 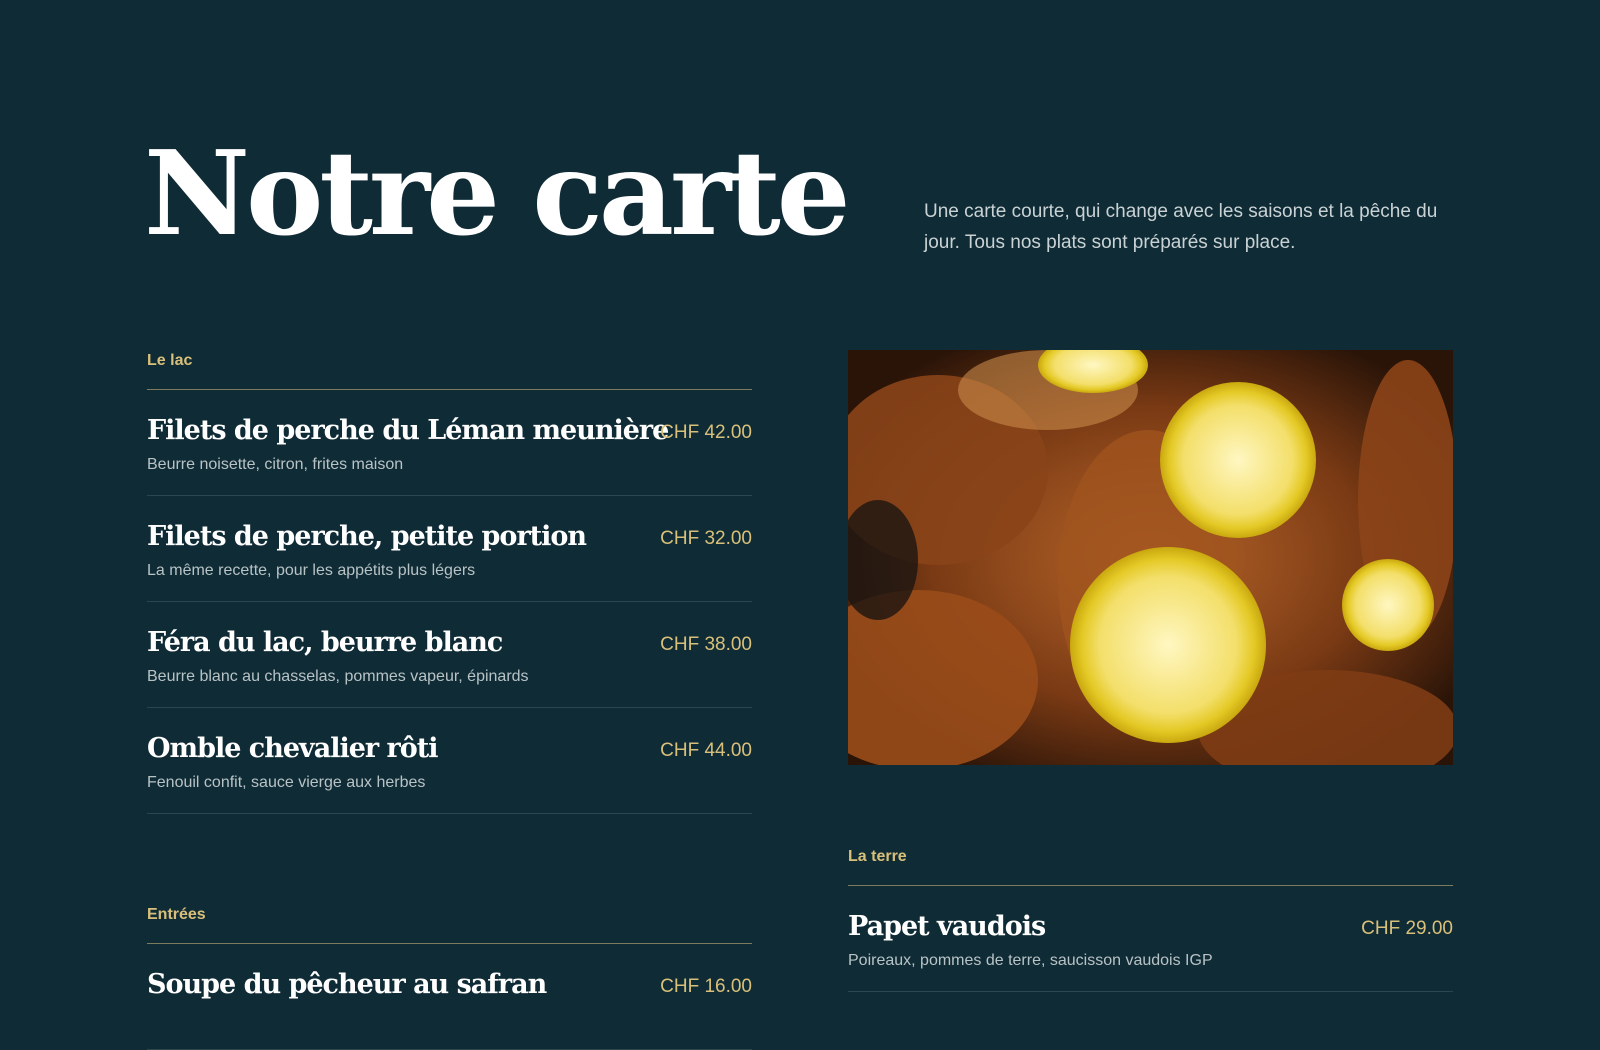 What do you see at coordinates (947, 926) in the screenshot?
I see `dish-name: Papet vaudois` at bounding box center [947, 926].